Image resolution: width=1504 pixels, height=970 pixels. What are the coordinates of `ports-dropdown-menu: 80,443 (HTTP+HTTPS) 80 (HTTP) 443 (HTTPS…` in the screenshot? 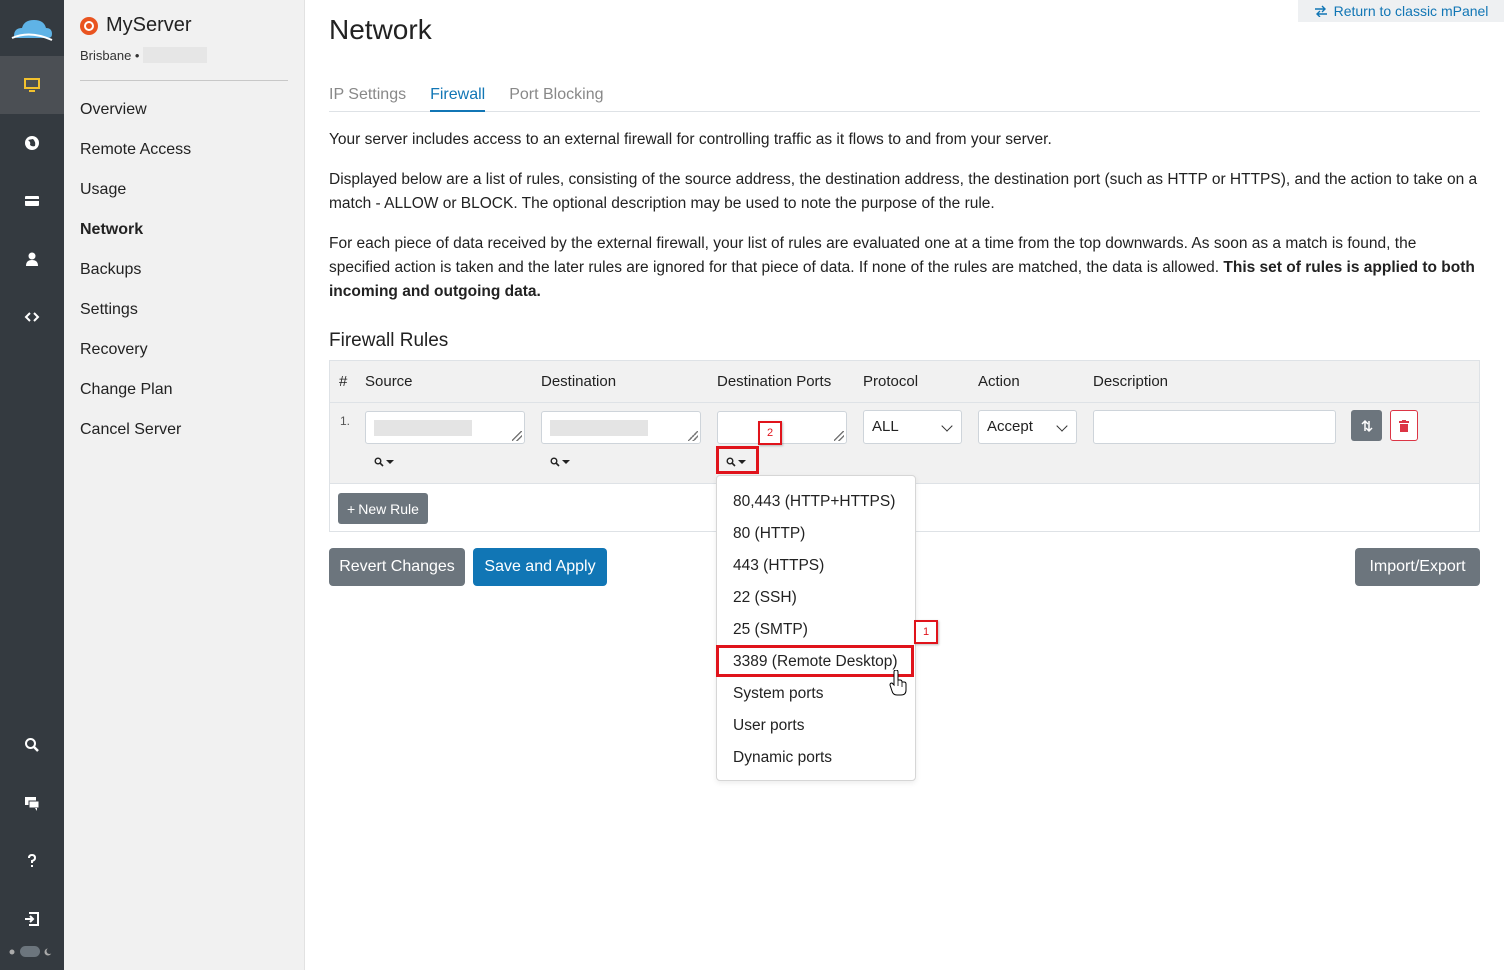 It's located at (816, 628).